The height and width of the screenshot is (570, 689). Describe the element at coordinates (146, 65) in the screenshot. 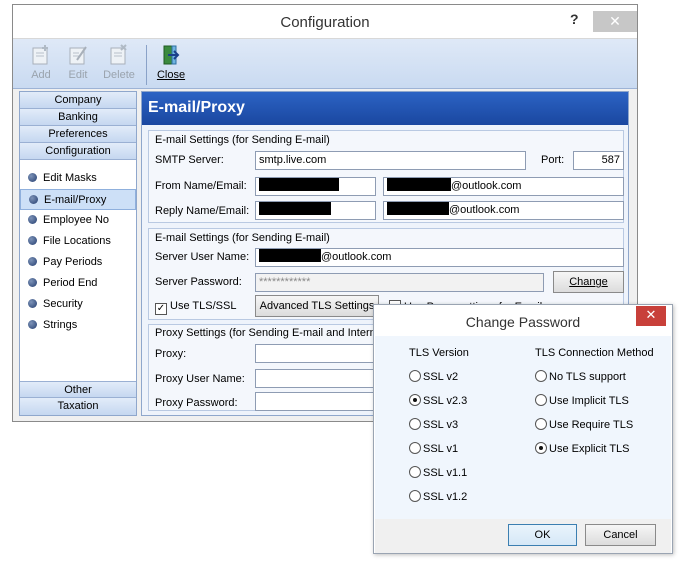

I see `toolbar-separator` at that location.